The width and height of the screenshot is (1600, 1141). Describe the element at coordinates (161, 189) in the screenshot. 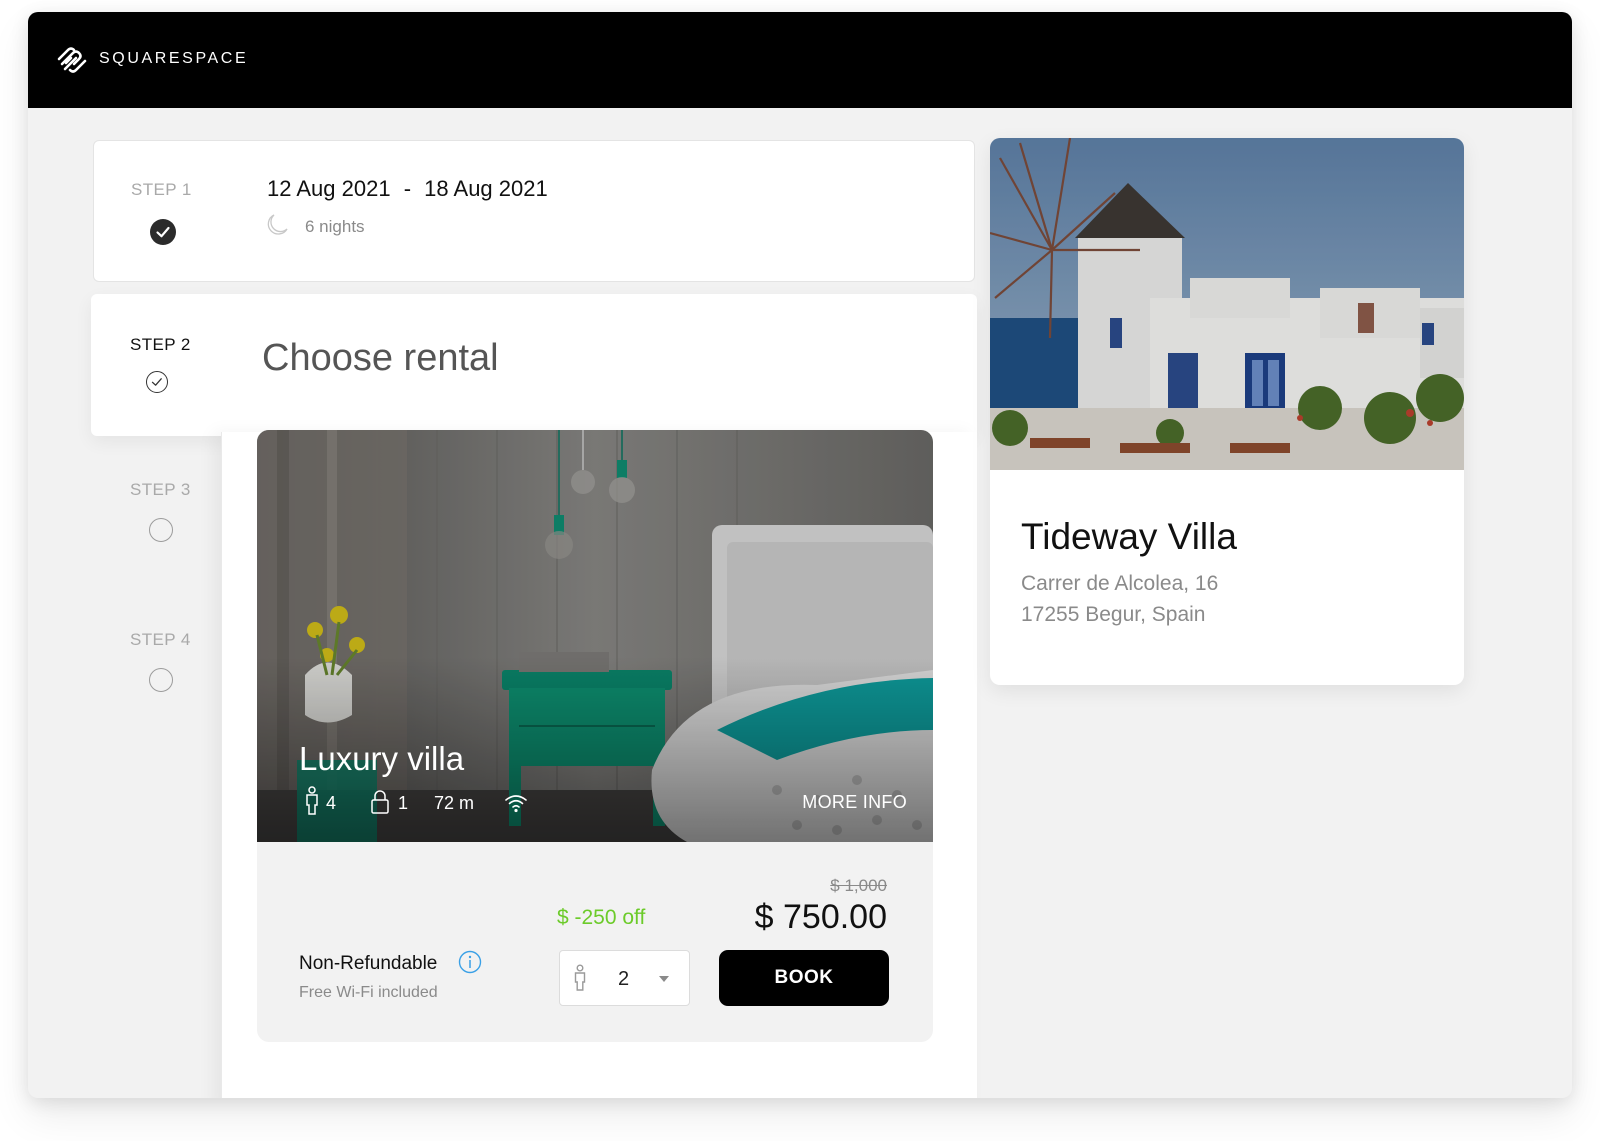

I see `step1-label: STEP 1` at that location.